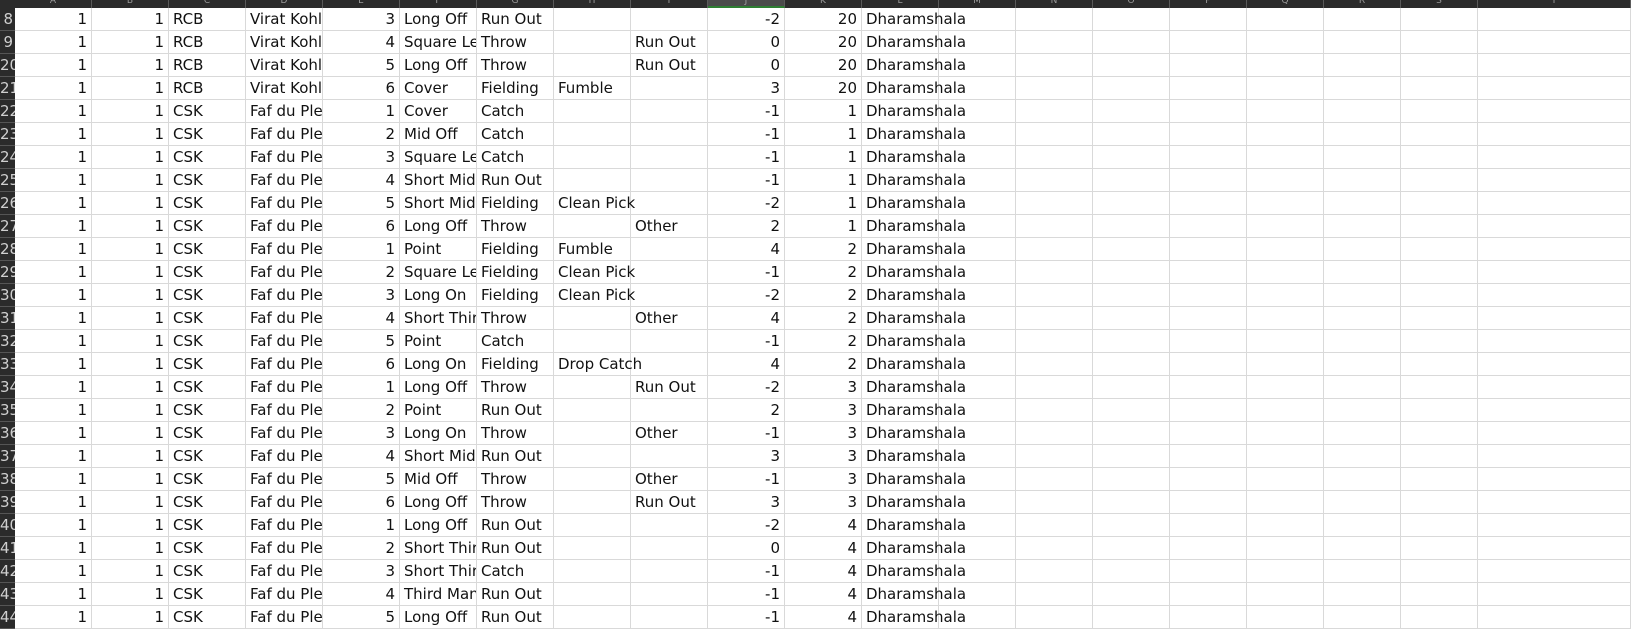 The image size is (1631, 642). Describe the element at coordinates (515, 42) in the screenshot. I see `cell-g: Throw` at that location.